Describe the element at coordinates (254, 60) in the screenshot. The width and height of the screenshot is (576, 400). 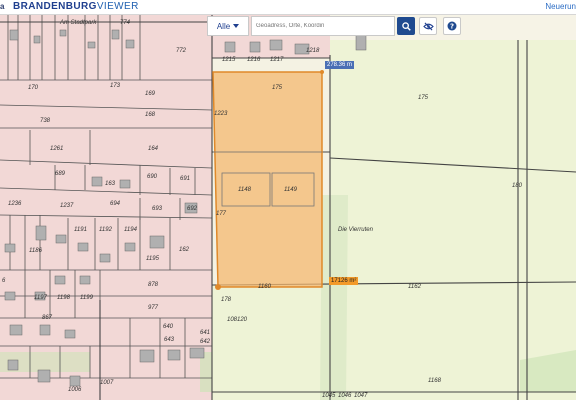
I see `parcel-label: 1216` at that location.